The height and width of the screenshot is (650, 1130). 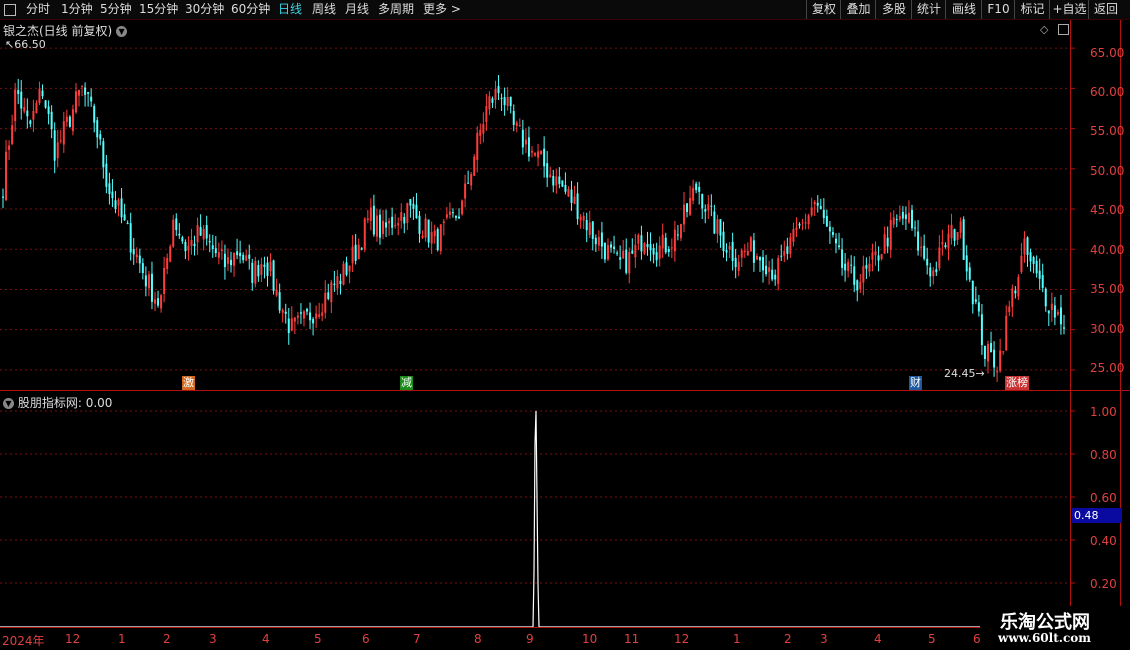 I want to click on signal-badge-zhangbang: 涨榜, so click(x=1017, y=383).